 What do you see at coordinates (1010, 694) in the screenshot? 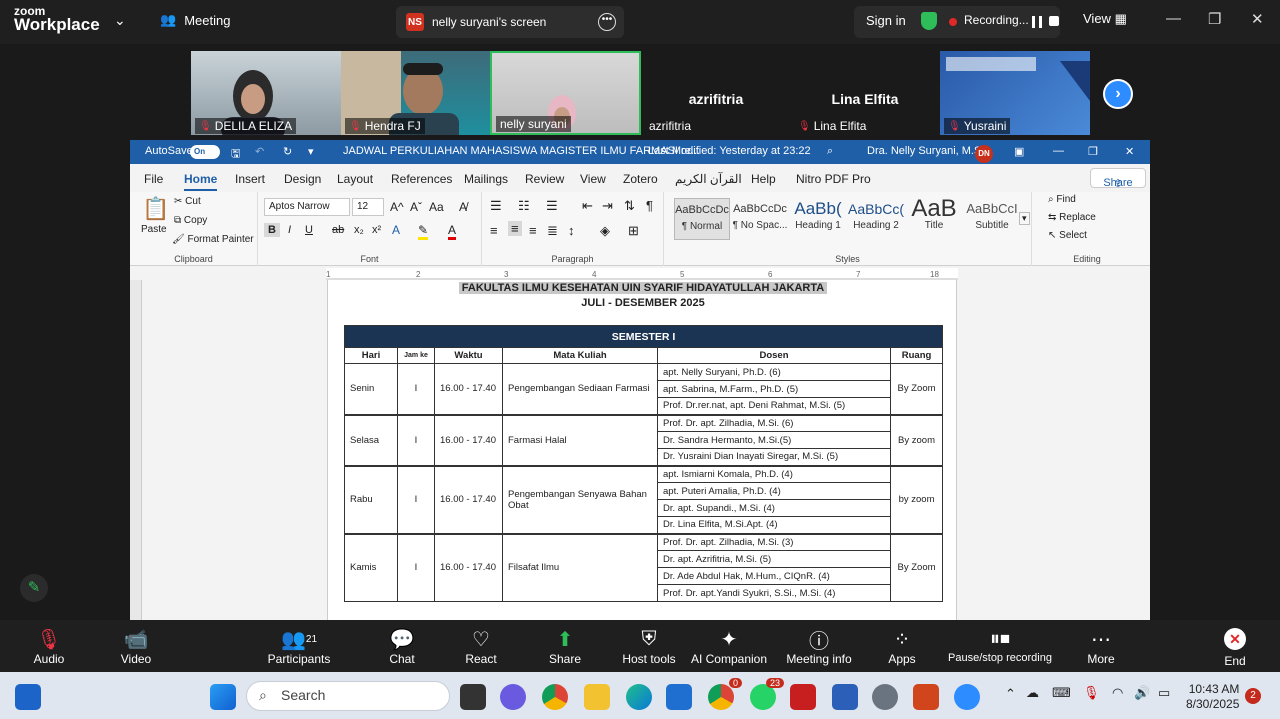
I see `chevron-up-icon: ⌃` at bounding box center [1010, 694].